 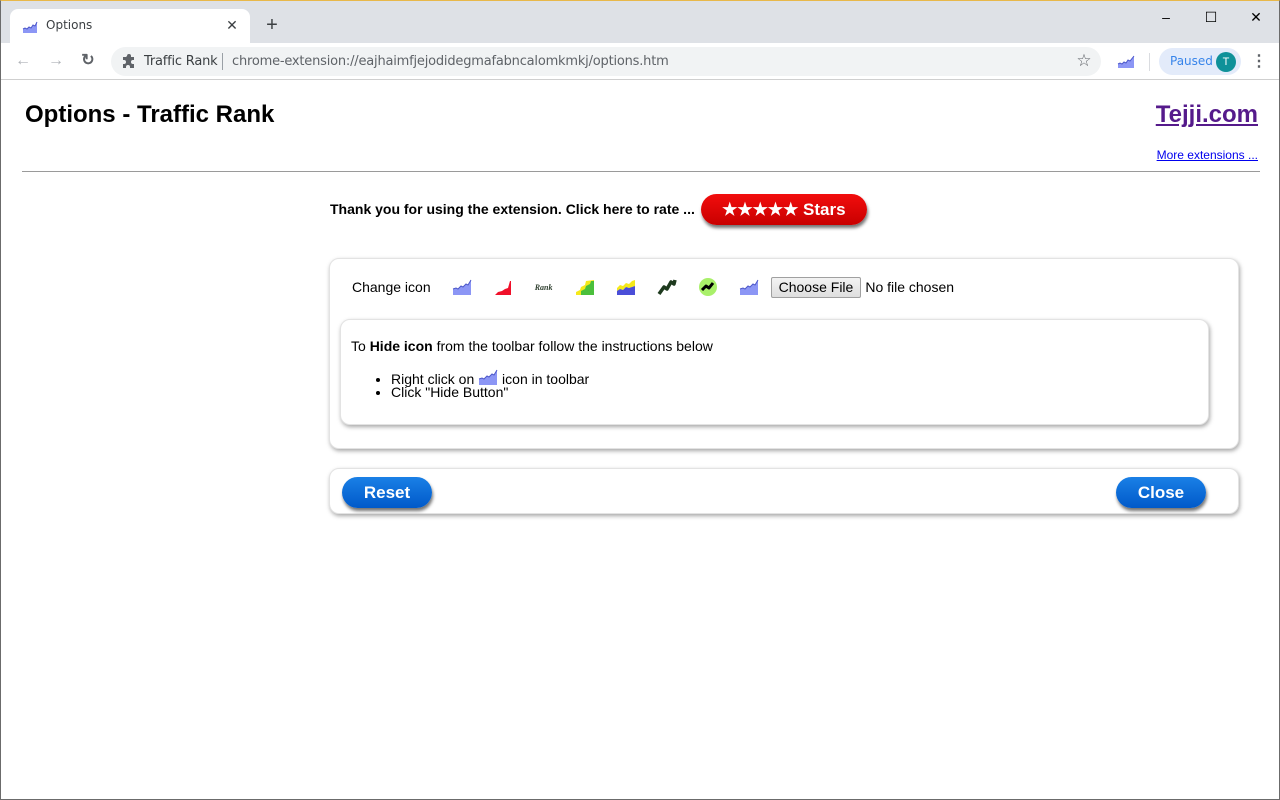 I want to click on kebab-menu-icon: ⋮, so click(x=1259, y=62).